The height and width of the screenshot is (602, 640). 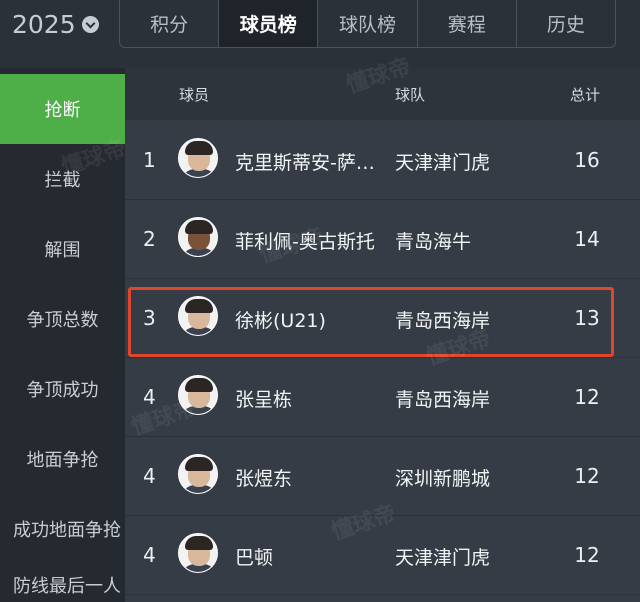 What do you see at coordinates (382, 94) in the screenshot?
I see `table-header: 球员 球队 总计` at bounding box center [382, 94].